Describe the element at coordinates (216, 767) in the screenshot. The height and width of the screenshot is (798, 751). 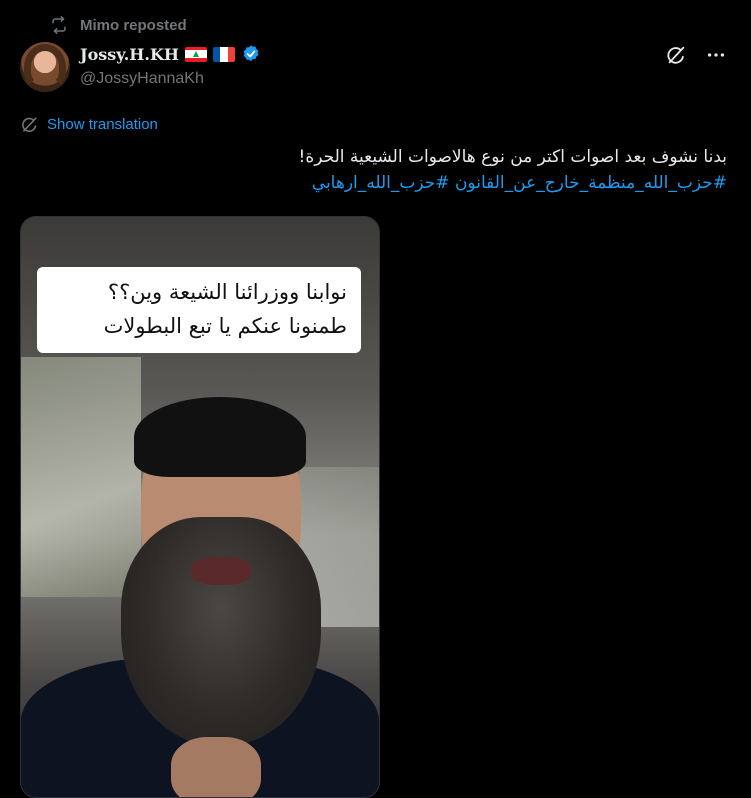
I see `person-hand` at that location.